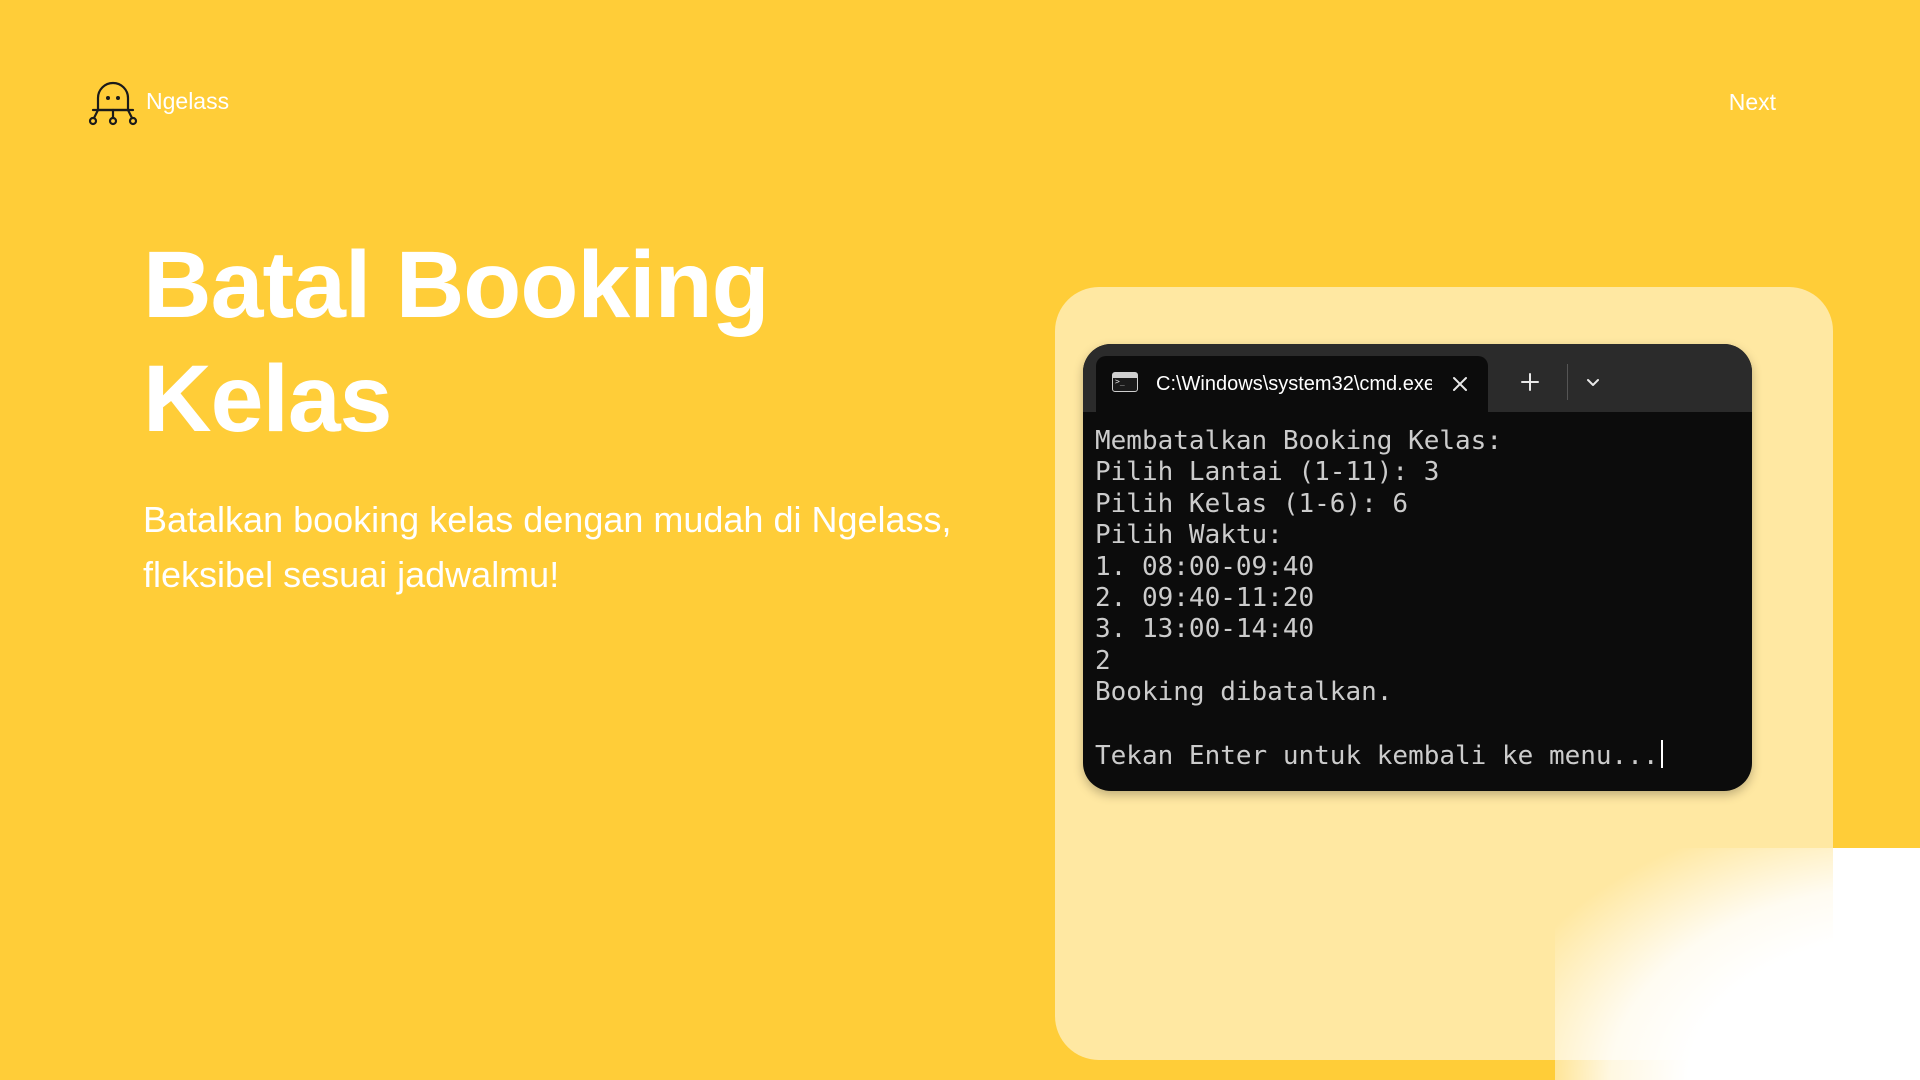  I want to click on next-link: Next, so click(1752, 102).